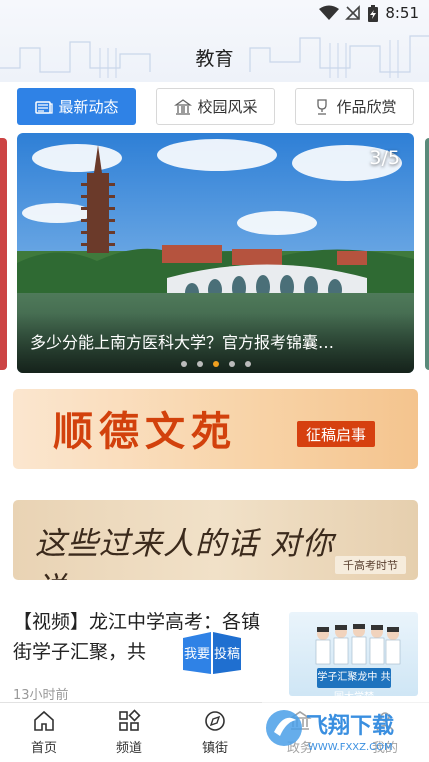 Image resolution: width=429 pixels, height=762 pixels. What do you see at coordinates (214, 59) in the screenshot?
I see `page-title: 教育` at bounding box center [214, 59].